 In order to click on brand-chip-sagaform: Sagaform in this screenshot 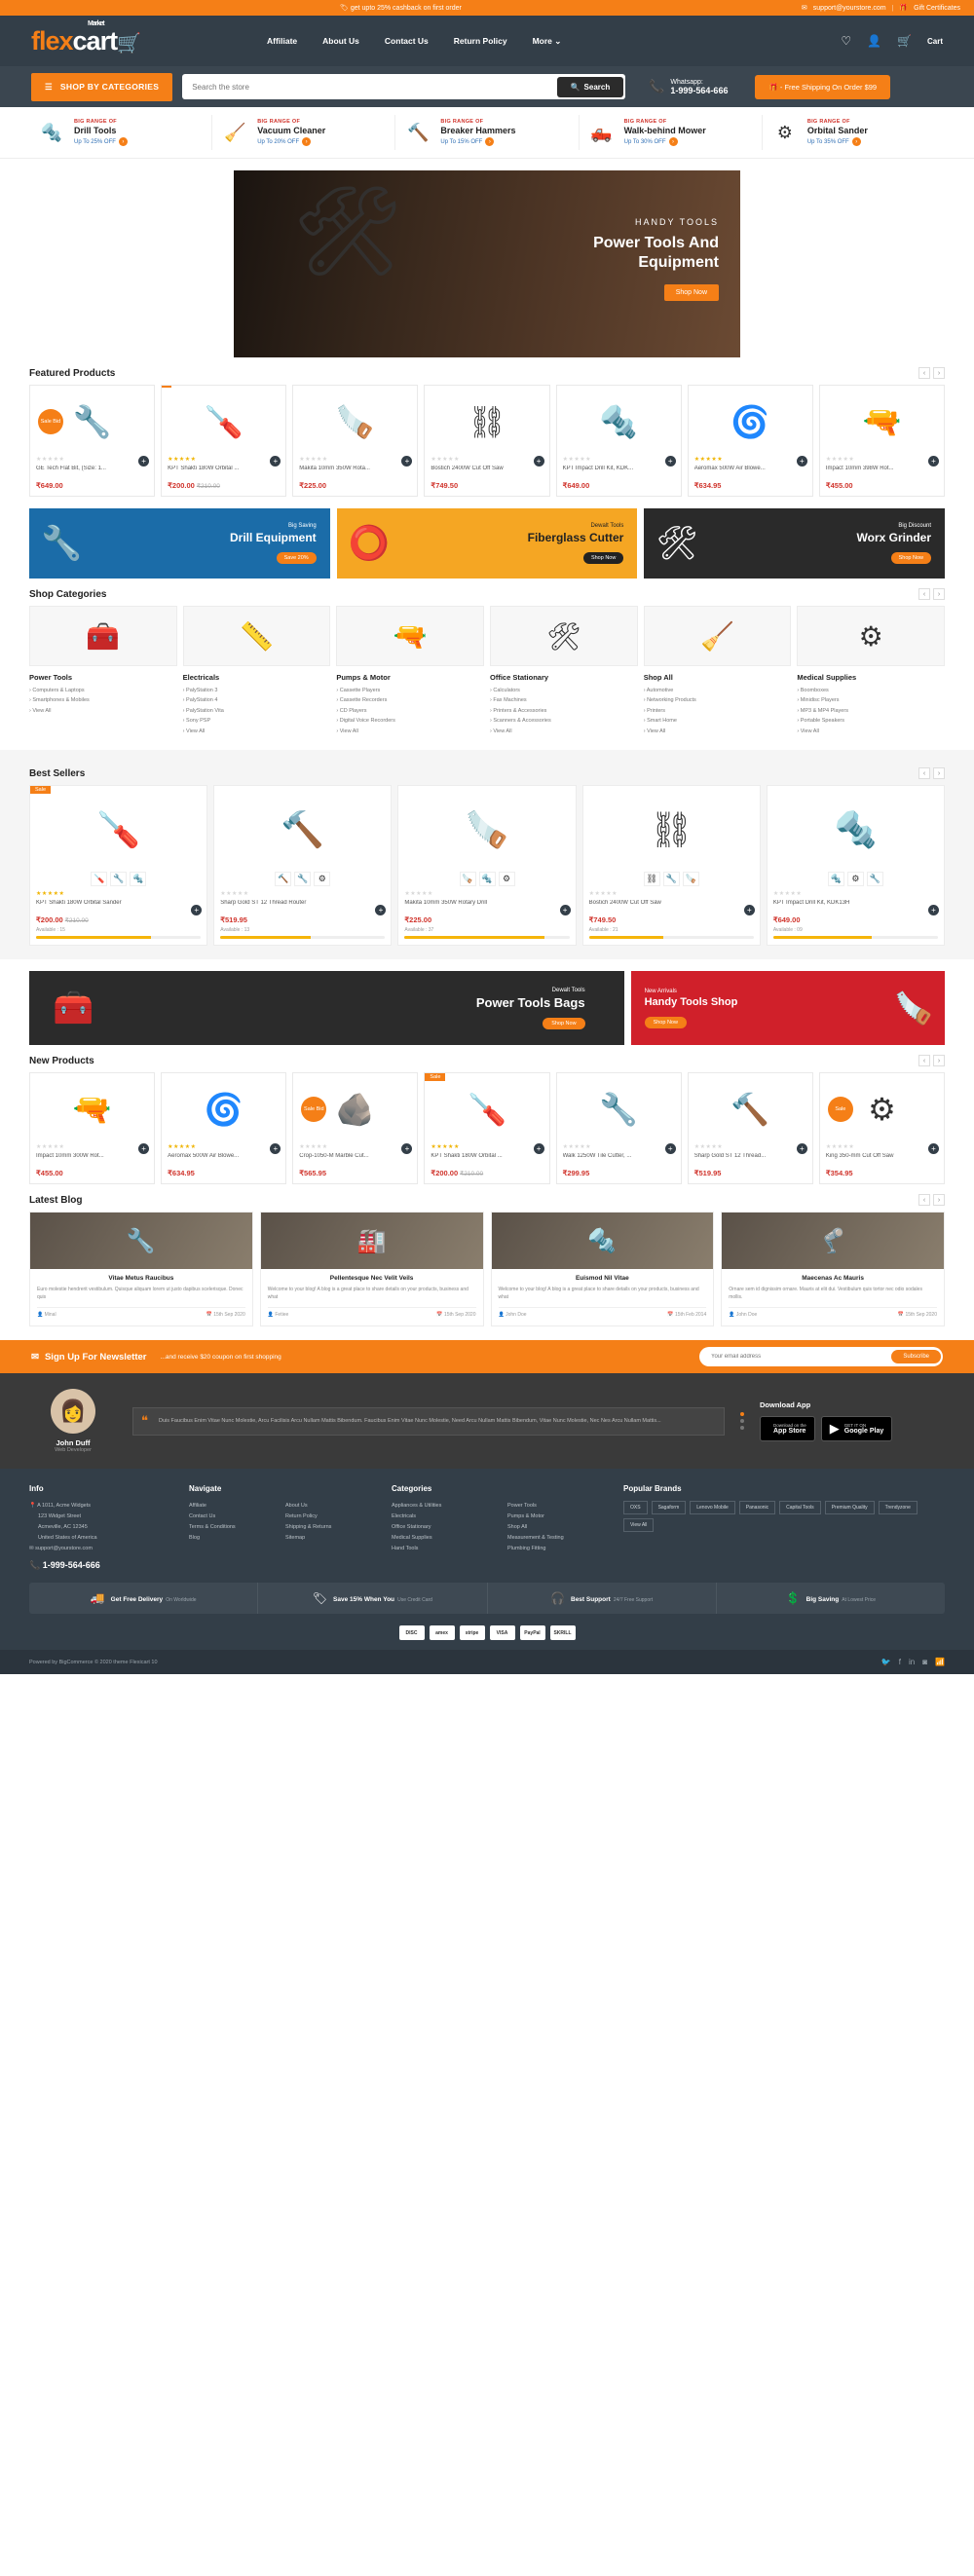, I will do `click(669, 1508)`.